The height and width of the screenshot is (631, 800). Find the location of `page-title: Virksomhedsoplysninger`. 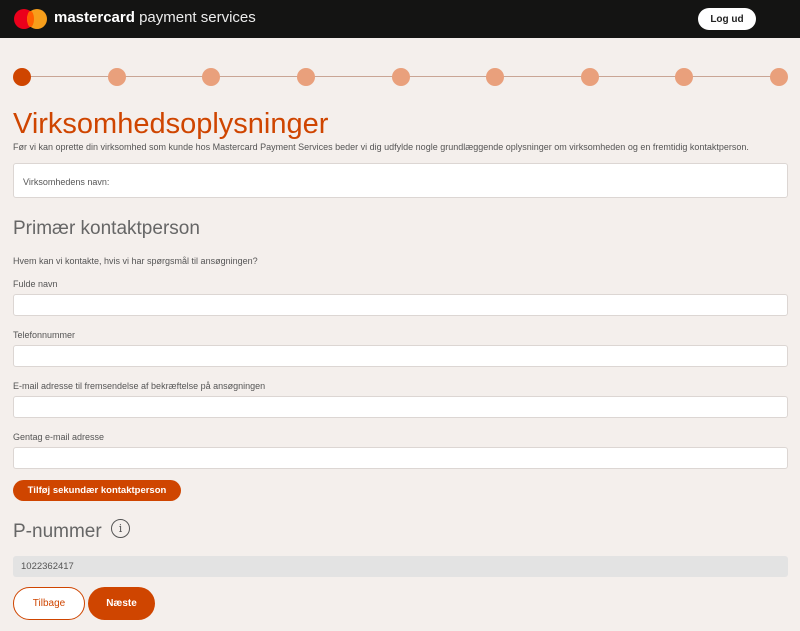

page-title: Virksomhedsoplysninger is located at coordinates (171, 124).